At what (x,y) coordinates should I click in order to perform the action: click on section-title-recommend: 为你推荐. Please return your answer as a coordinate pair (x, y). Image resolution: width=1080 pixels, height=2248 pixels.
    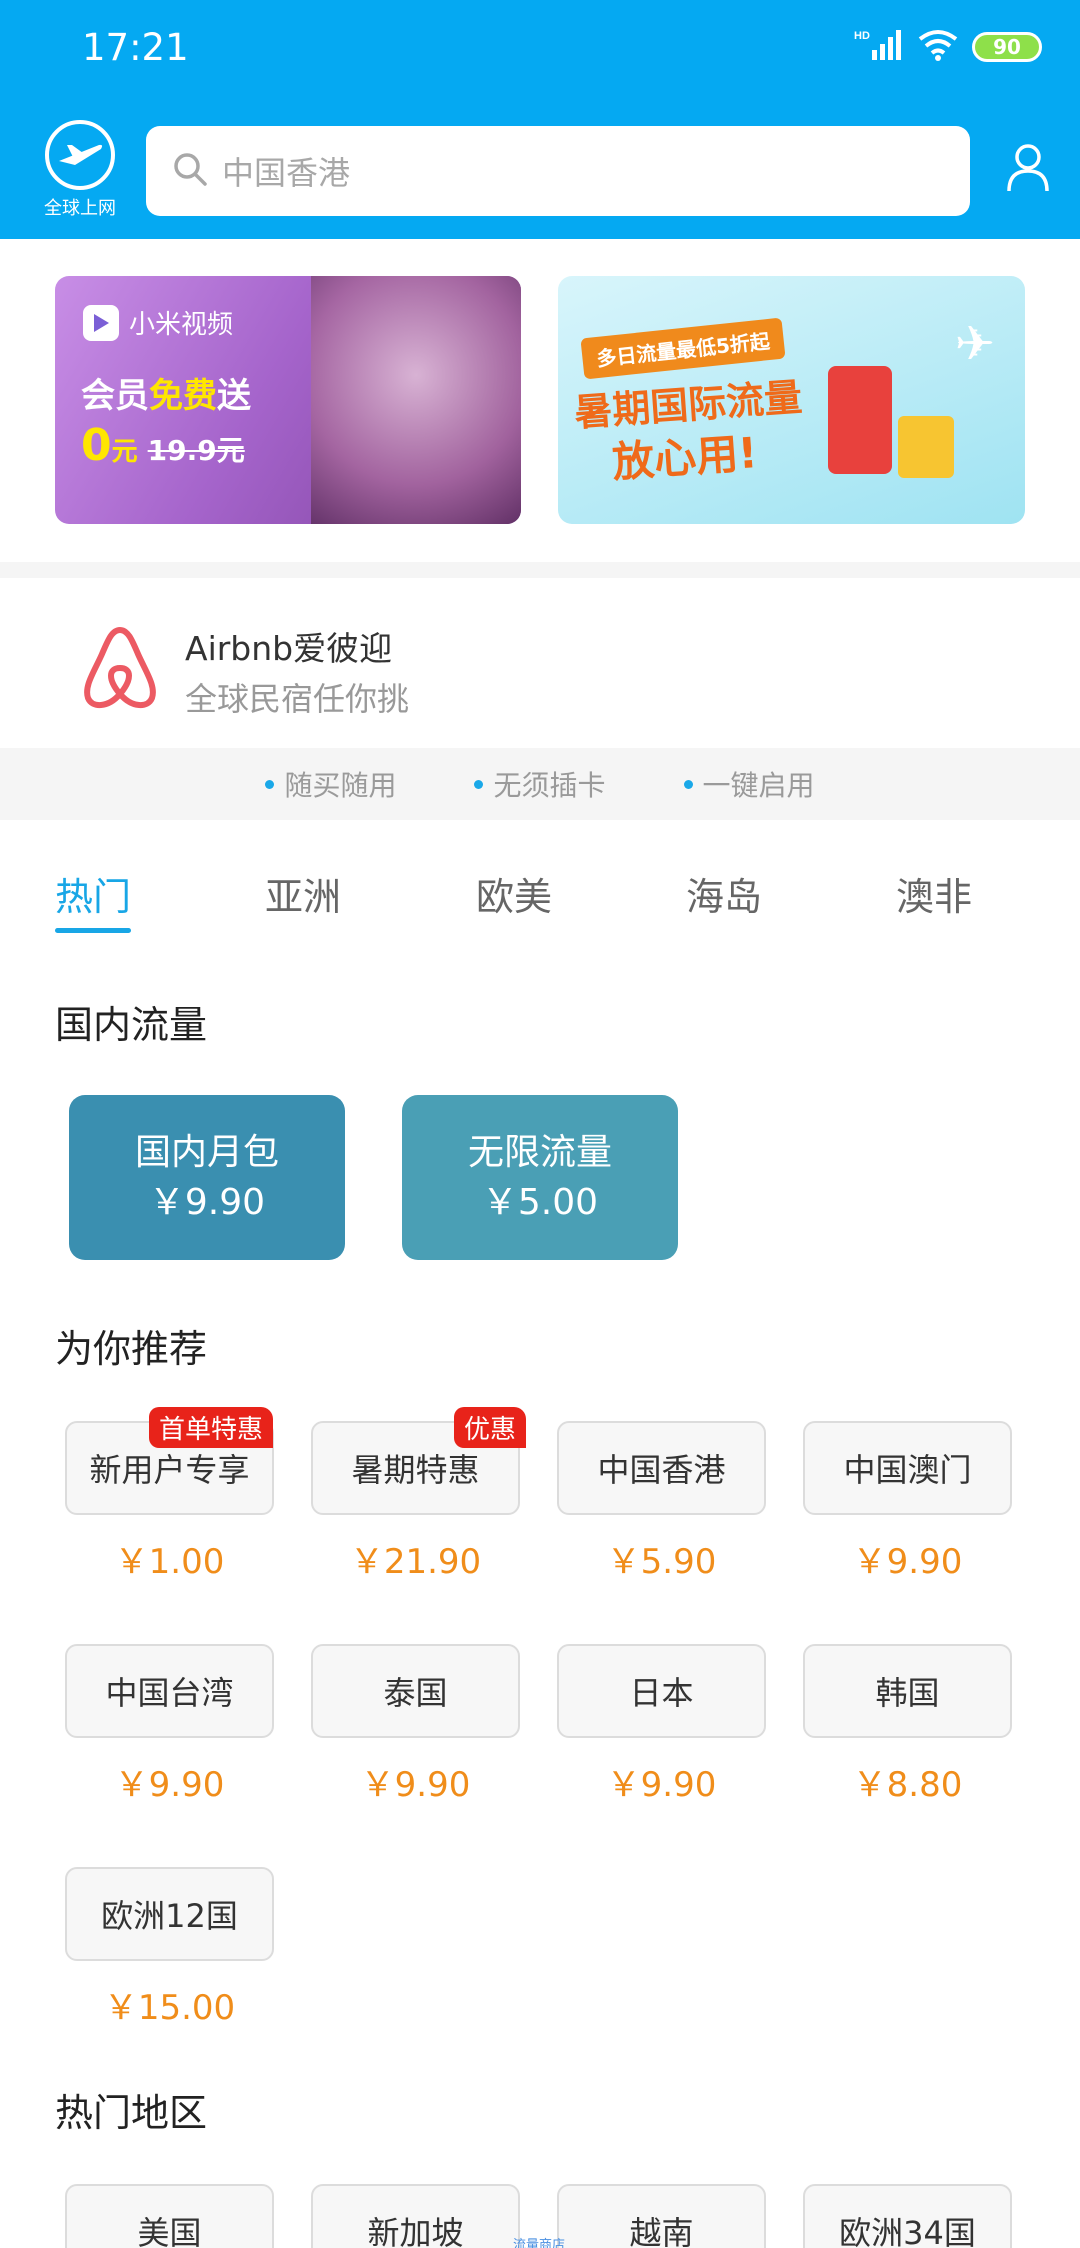
    Looking at the image, I should click on (131, 1349).